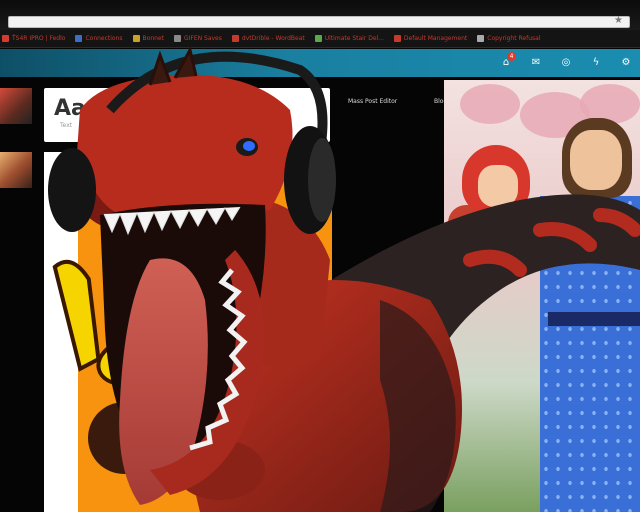 The height and width of the screenshot is (512, 640). I want to click on headphones-right-cup-rim, so click(322, 180).